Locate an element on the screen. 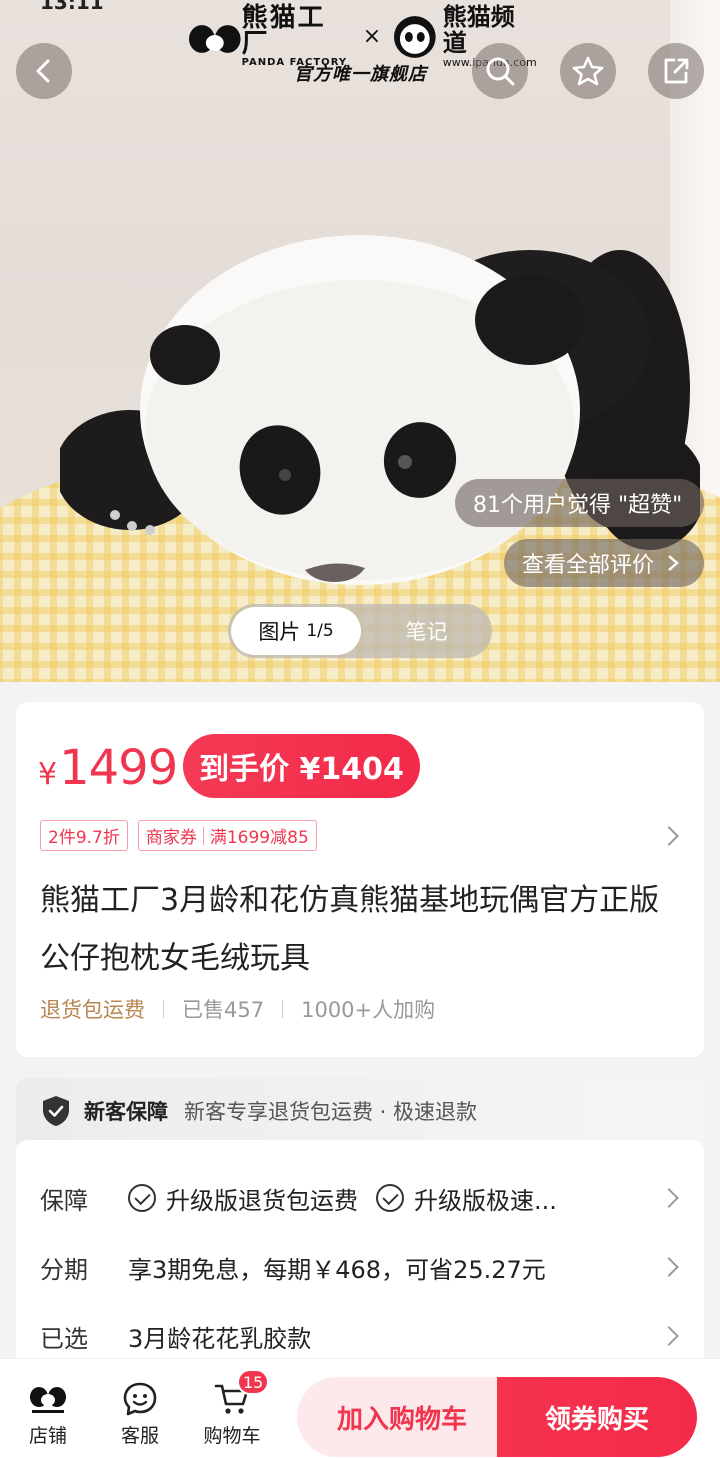 This screenshot has height=1458, width=720. selected-key: 已选 is located at coordinates (64, 1338).